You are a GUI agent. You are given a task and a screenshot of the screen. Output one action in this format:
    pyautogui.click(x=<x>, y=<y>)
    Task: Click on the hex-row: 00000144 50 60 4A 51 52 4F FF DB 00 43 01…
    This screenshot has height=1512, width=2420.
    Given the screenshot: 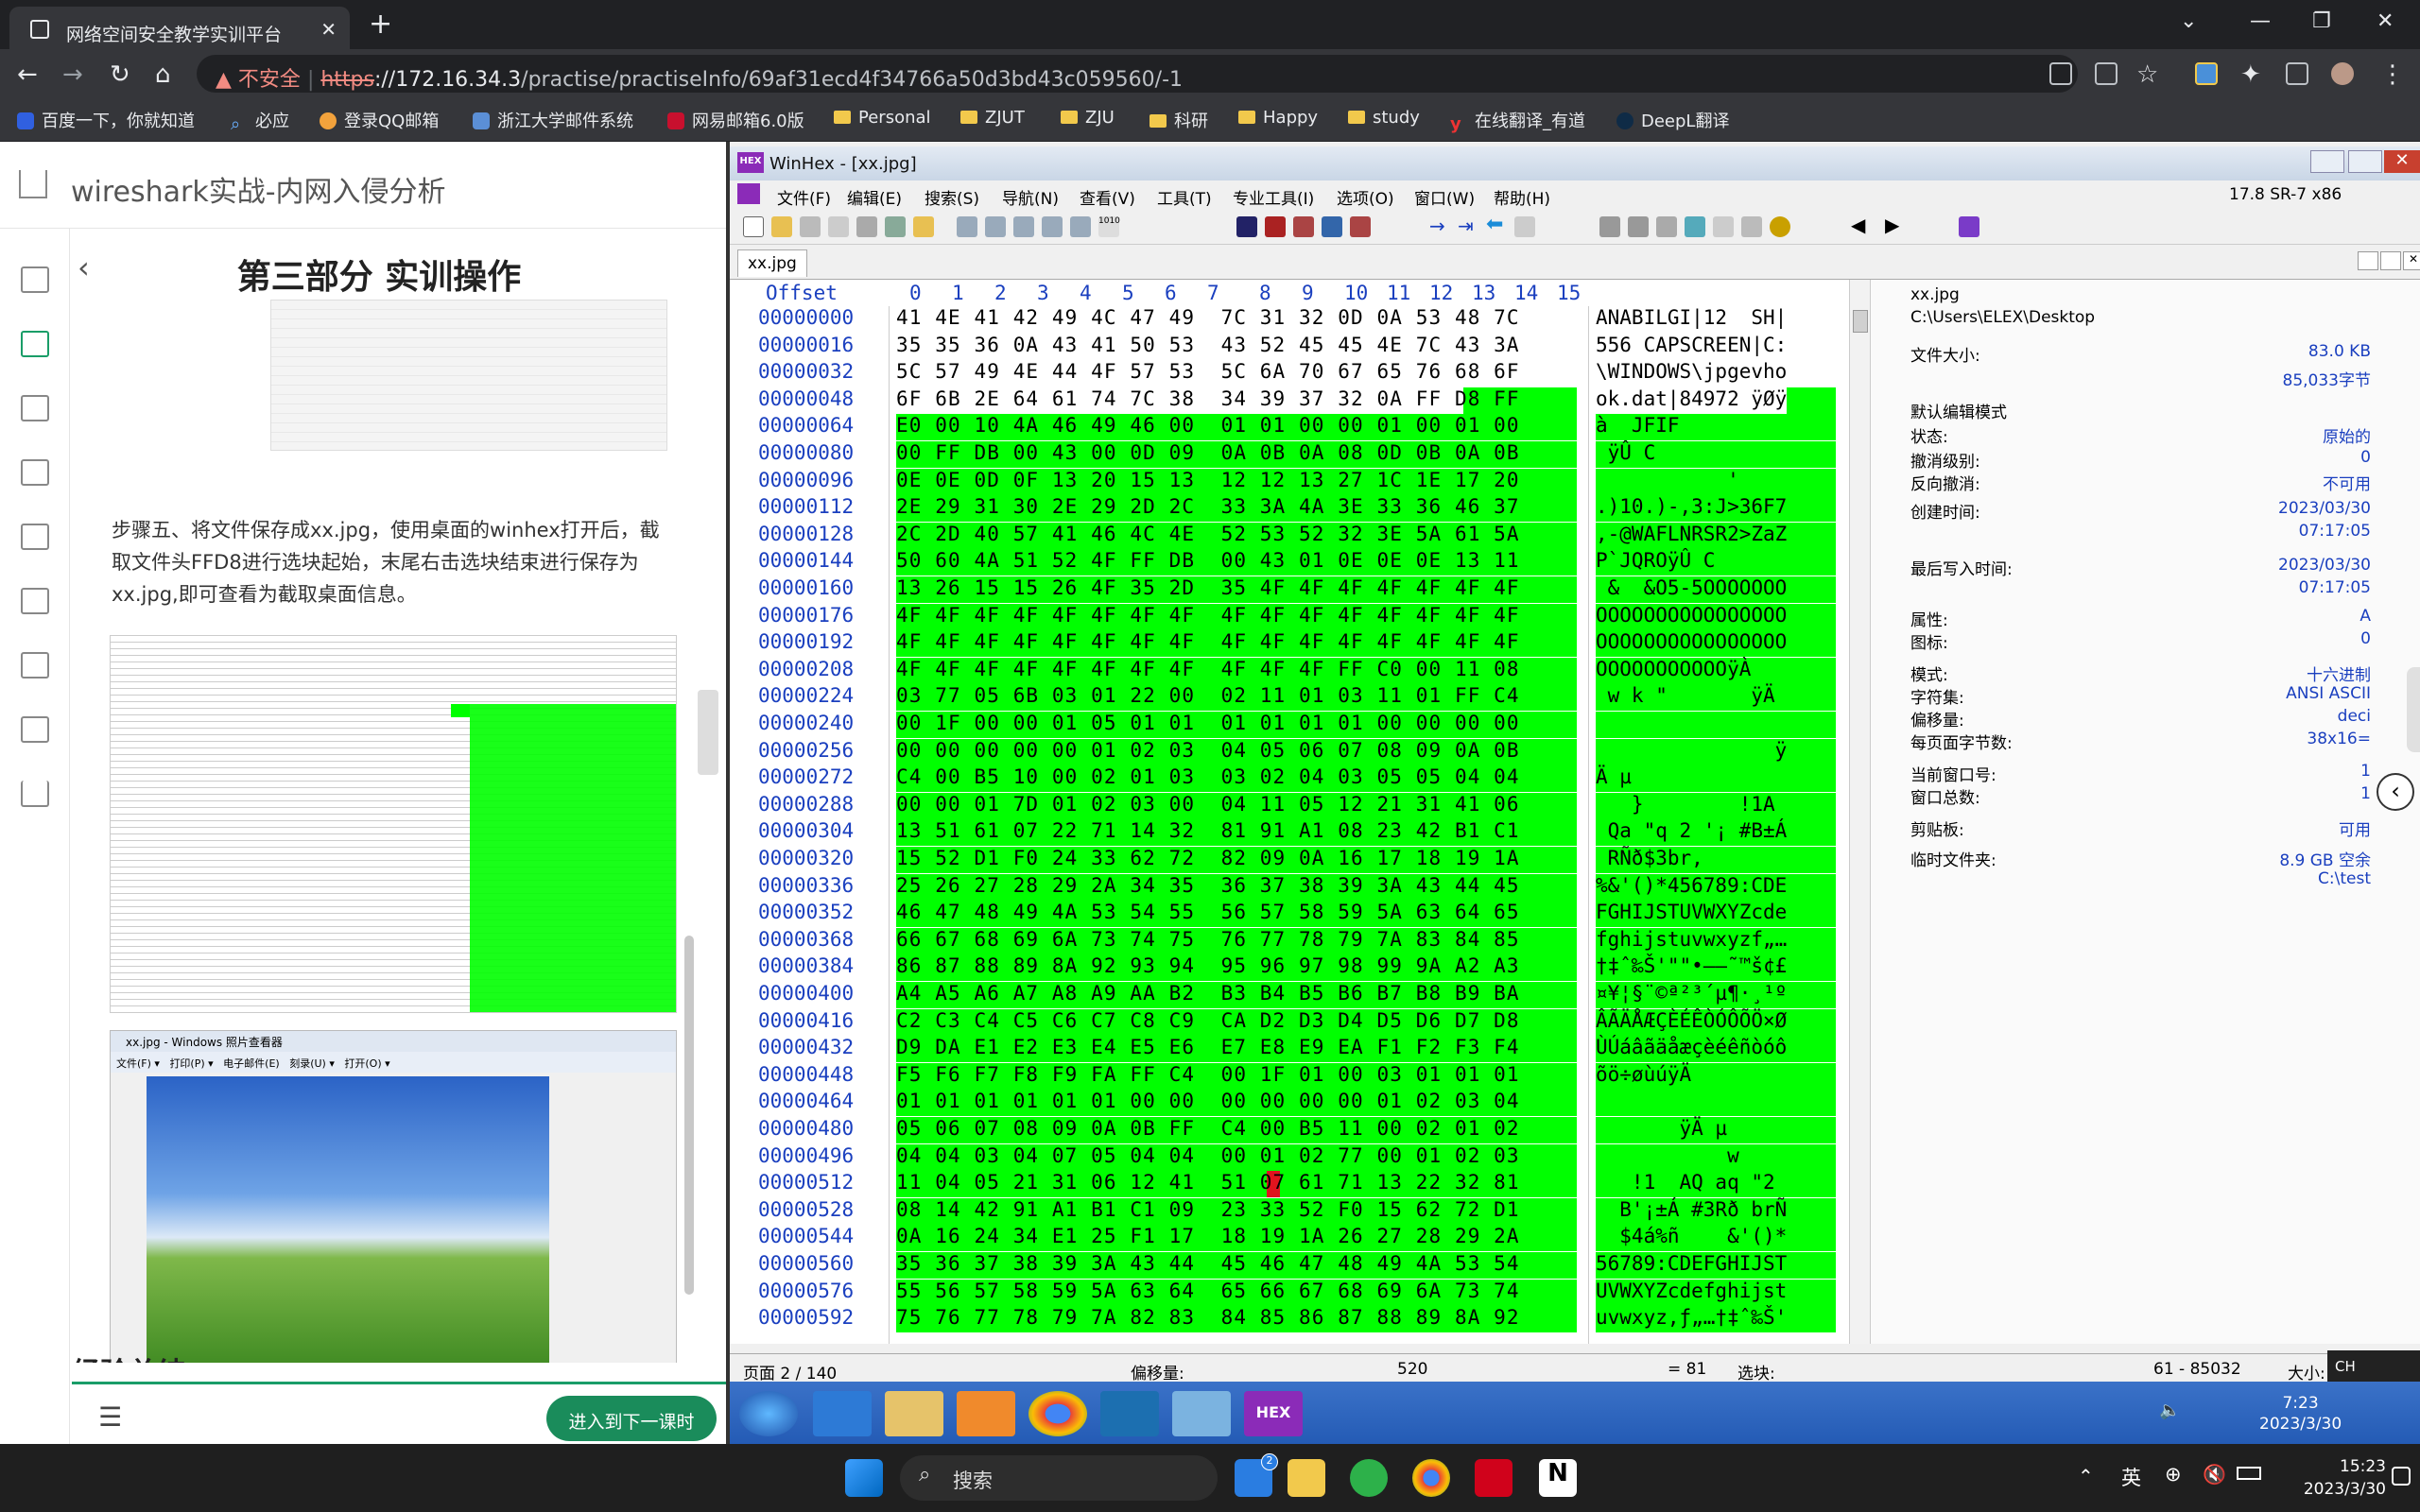 What is the action you would take?
    pyautogui.click(x=1289, y=562)
    